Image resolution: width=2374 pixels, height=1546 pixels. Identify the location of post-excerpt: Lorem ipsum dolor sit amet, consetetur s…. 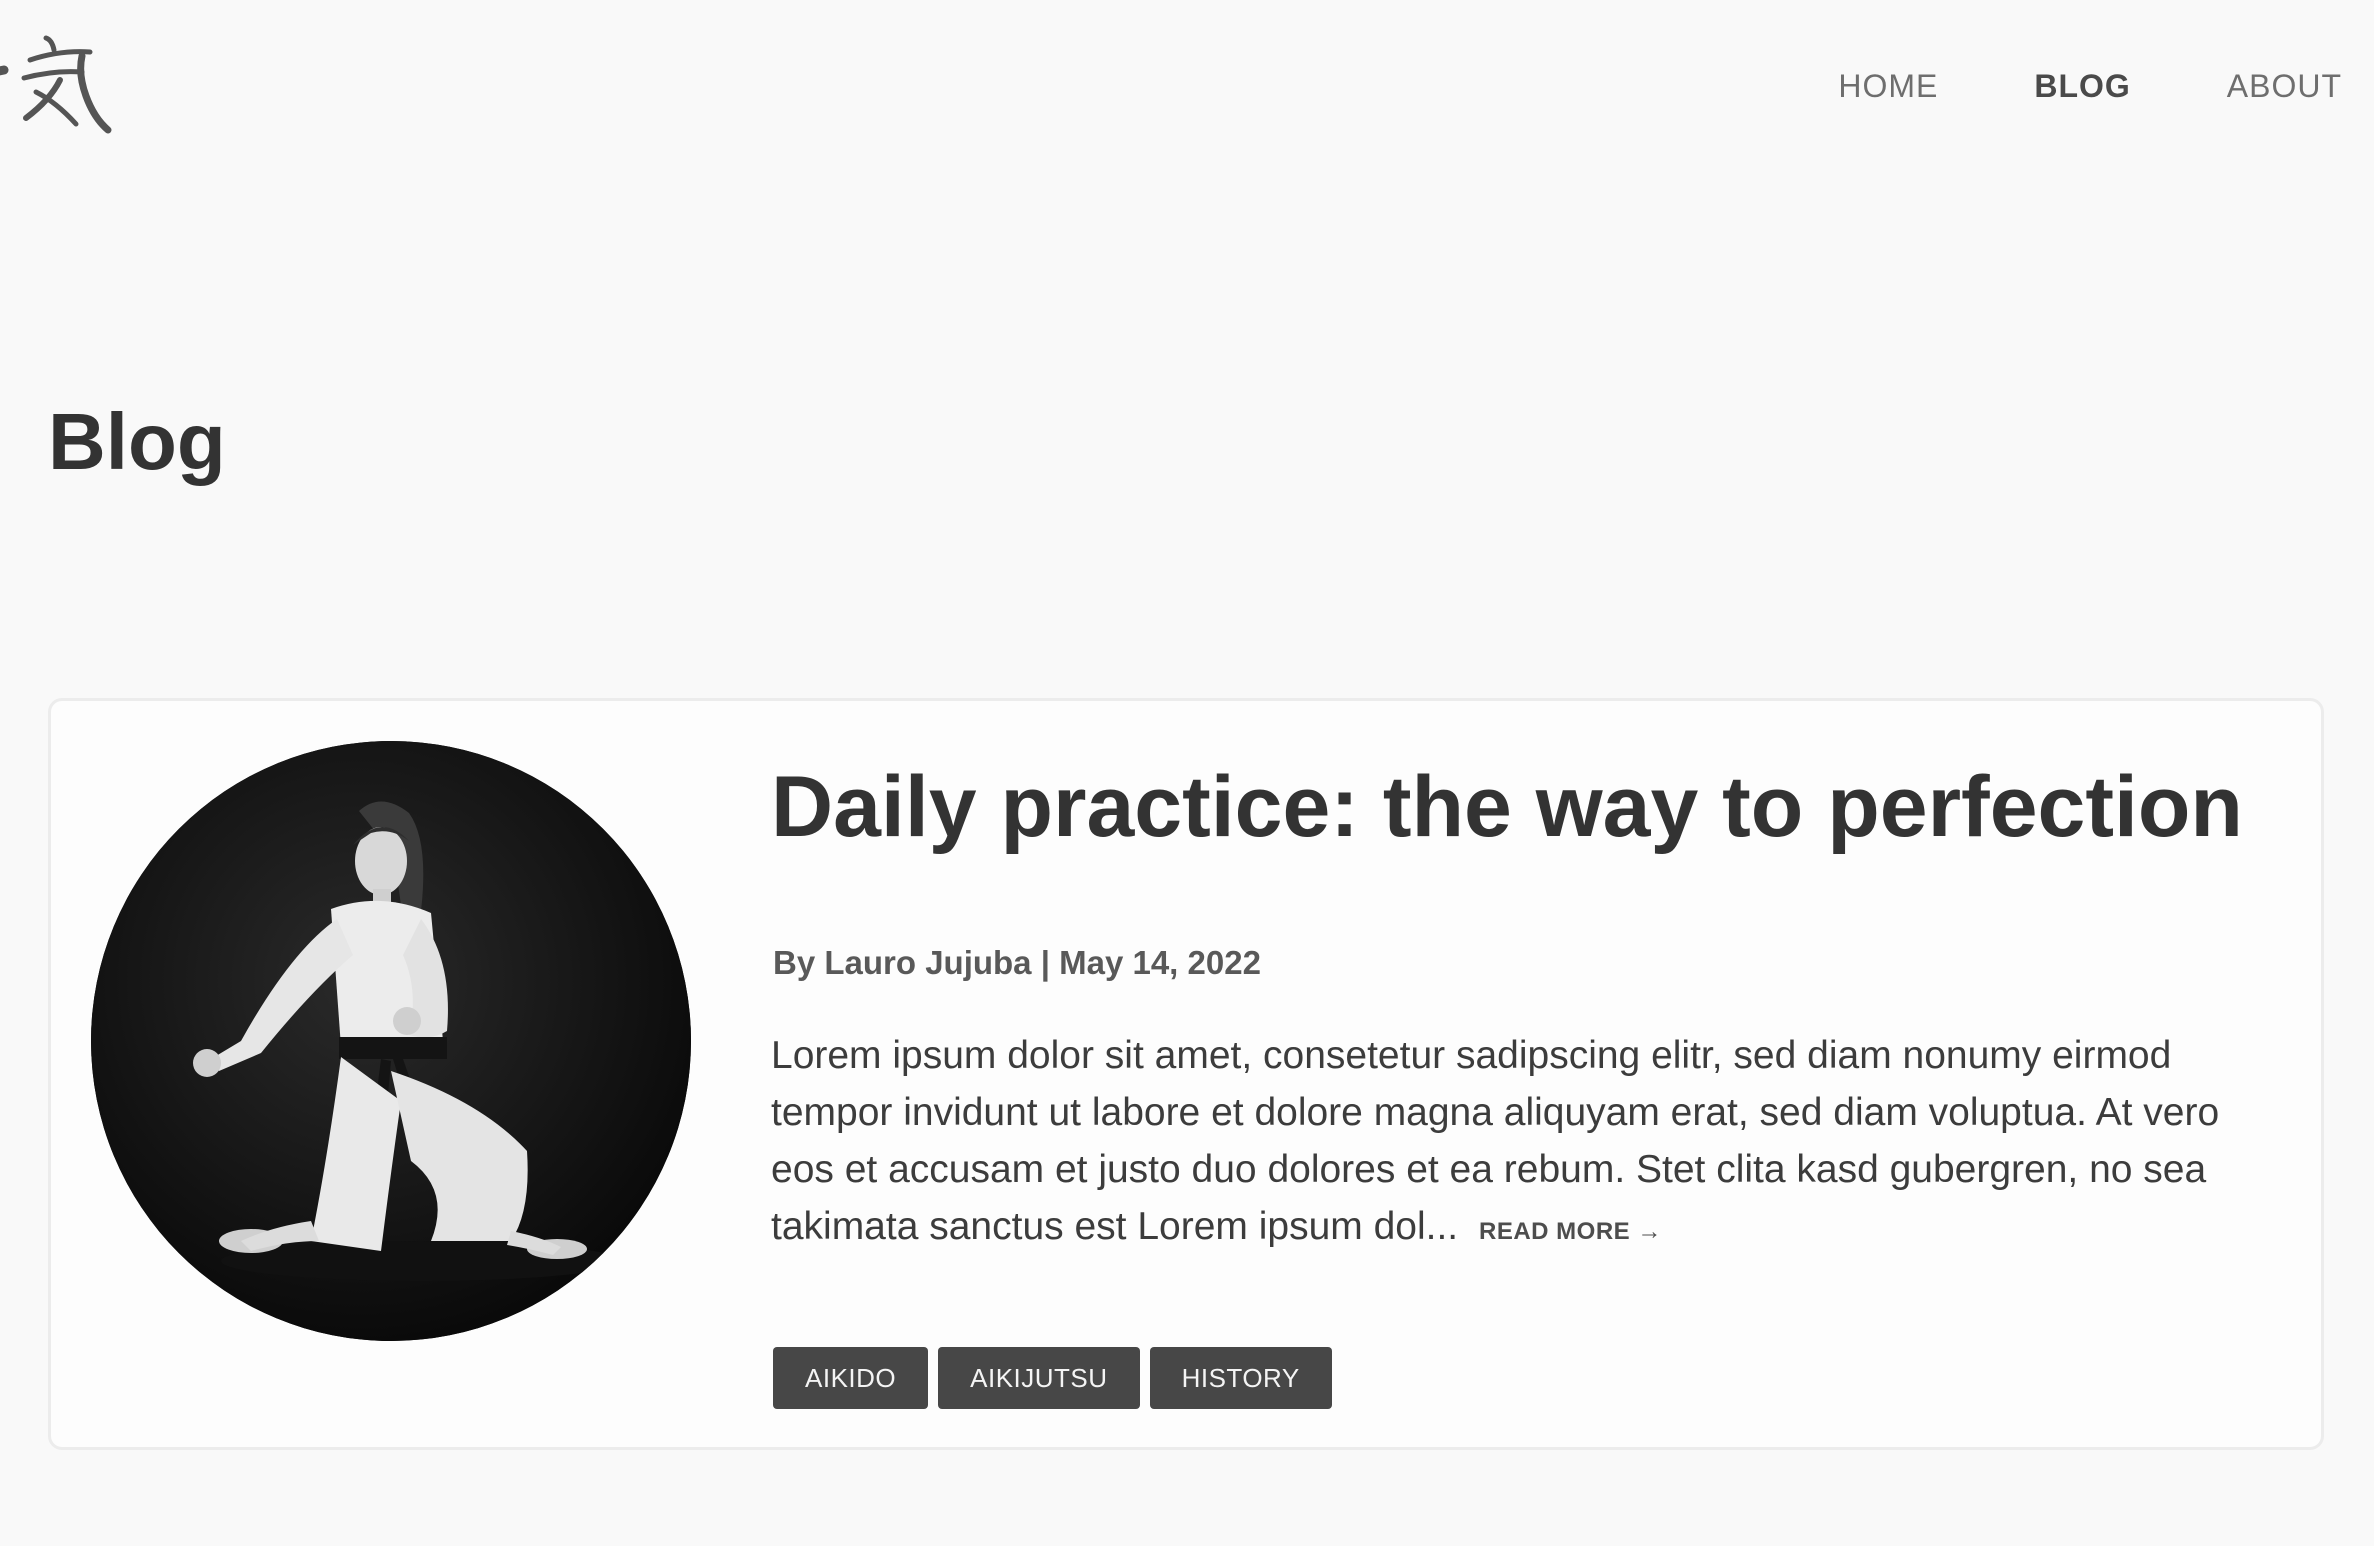
(1521, 1143).